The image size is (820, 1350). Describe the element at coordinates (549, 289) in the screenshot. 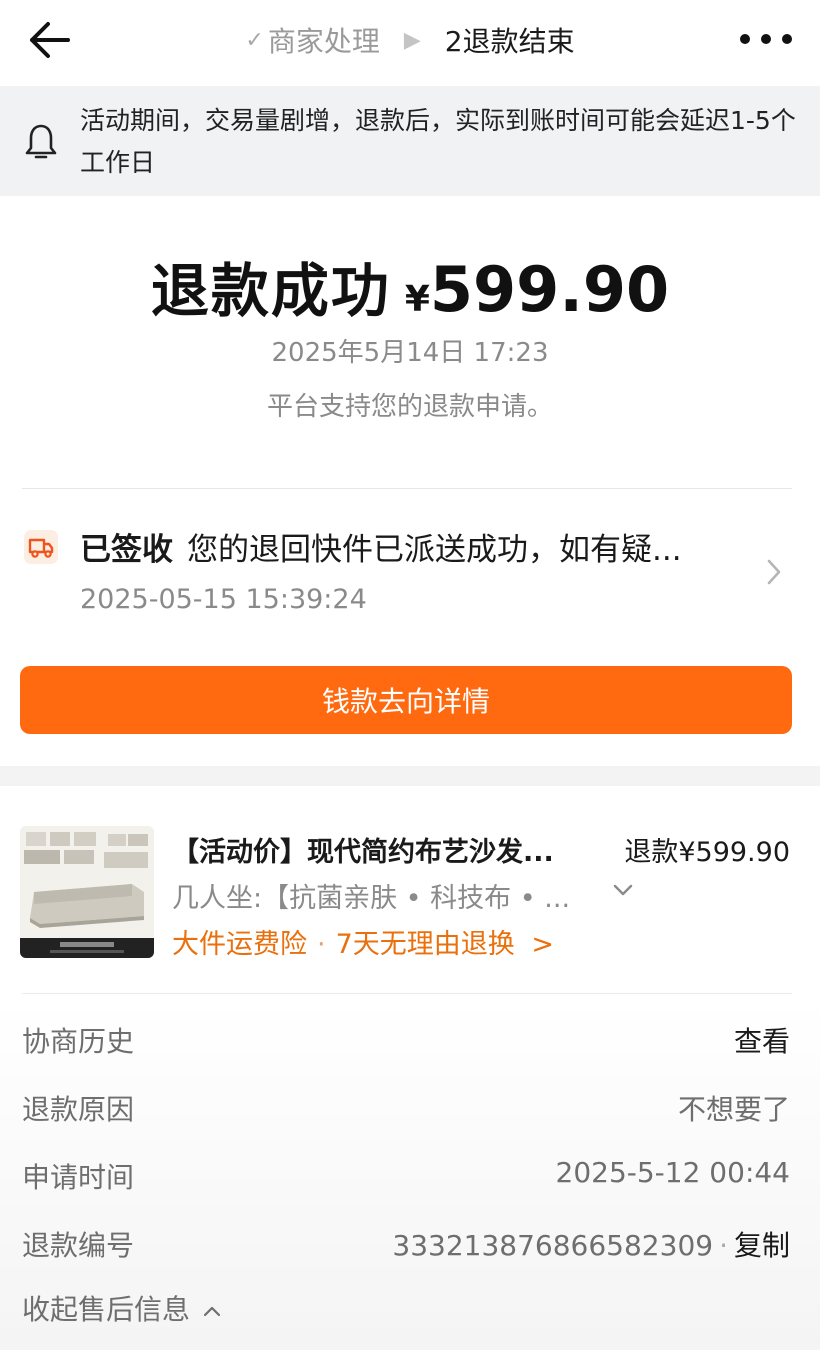

I see `refund-amount: 599.90` at that location.